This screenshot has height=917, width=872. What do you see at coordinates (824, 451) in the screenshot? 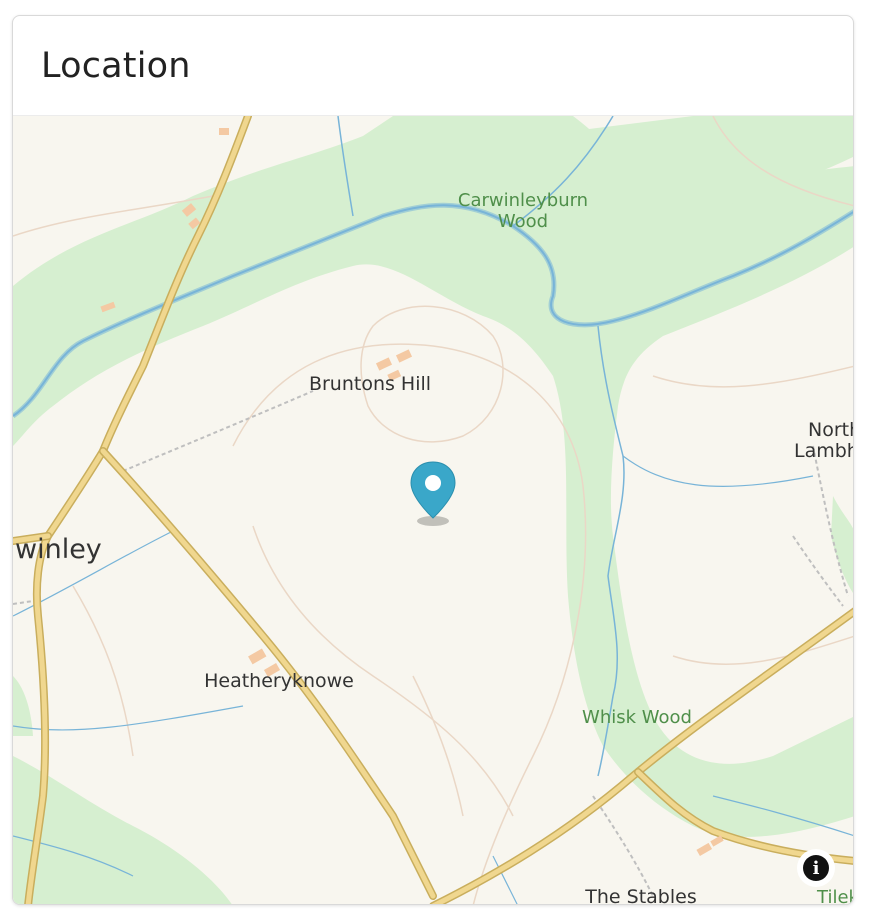
I see `label-north-line2: Lambh` at bounding box center [824, 451].